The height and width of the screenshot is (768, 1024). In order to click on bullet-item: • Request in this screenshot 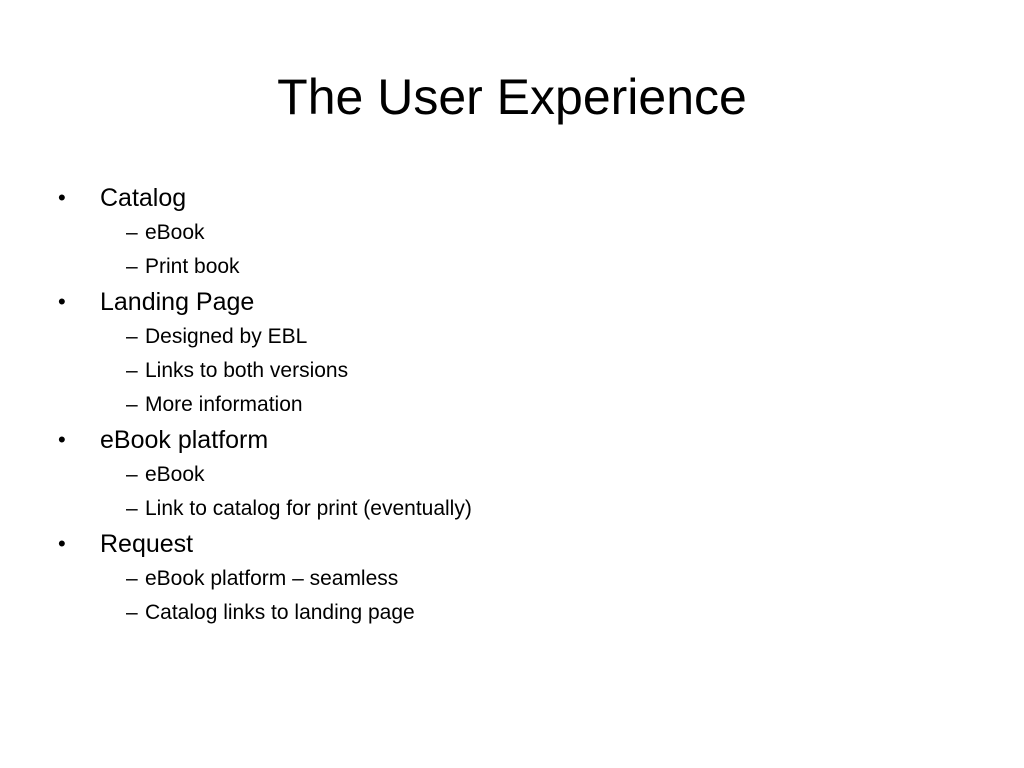, I will do `click(506, 544)`.